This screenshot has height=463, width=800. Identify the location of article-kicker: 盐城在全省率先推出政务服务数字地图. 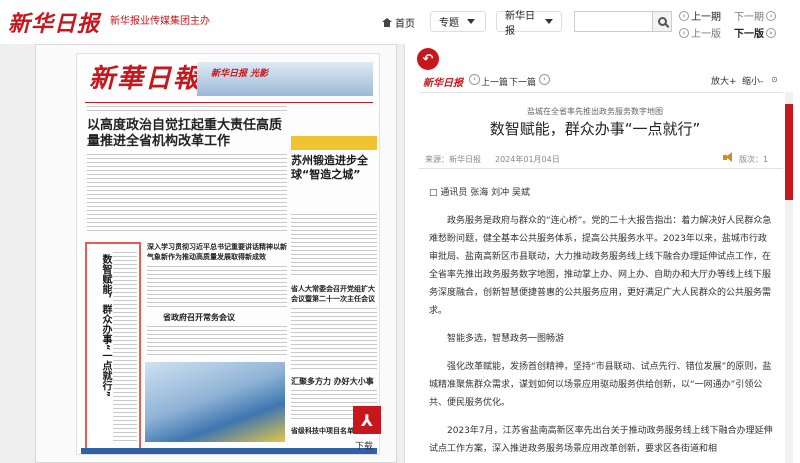
(595, 111).